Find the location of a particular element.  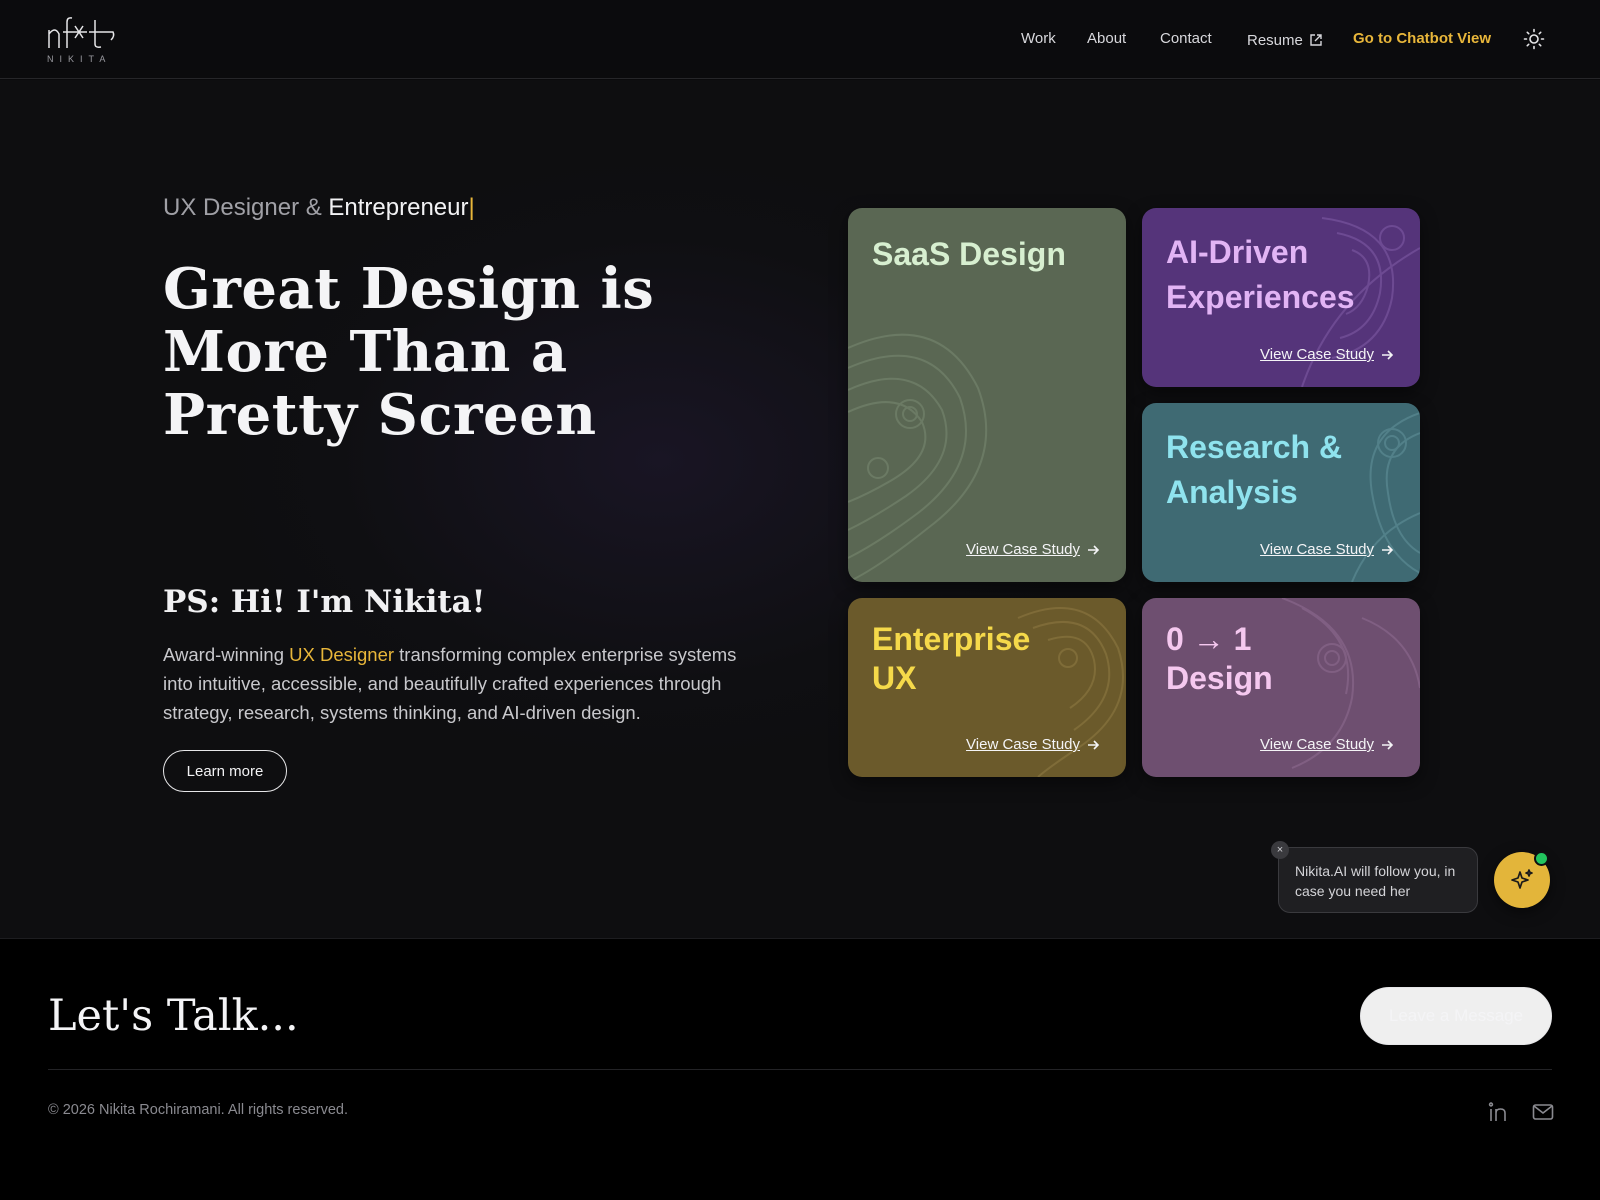

external-link-icon is located at coordinates (1316, 40).